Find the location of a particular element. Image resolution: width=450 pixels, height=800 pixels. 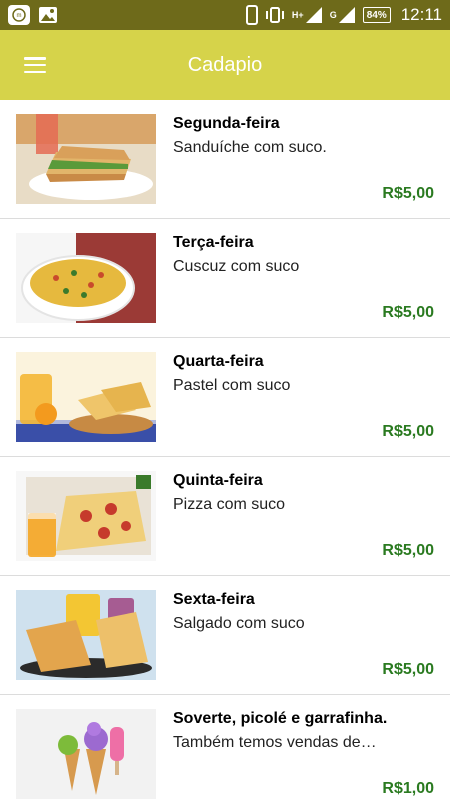

item-title: Terça-feira is located at coordinates (213, 242).